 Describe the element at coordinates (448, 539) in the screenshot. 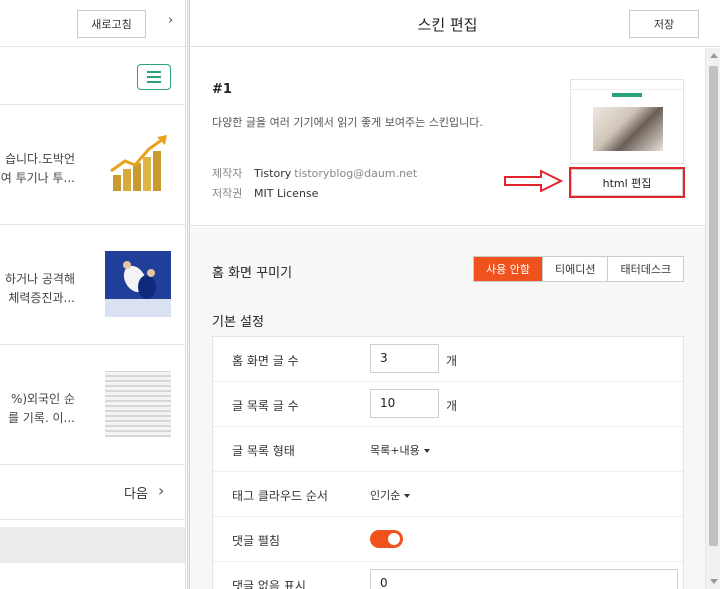

I see `setting-row: 댓글 펼침` at that location.